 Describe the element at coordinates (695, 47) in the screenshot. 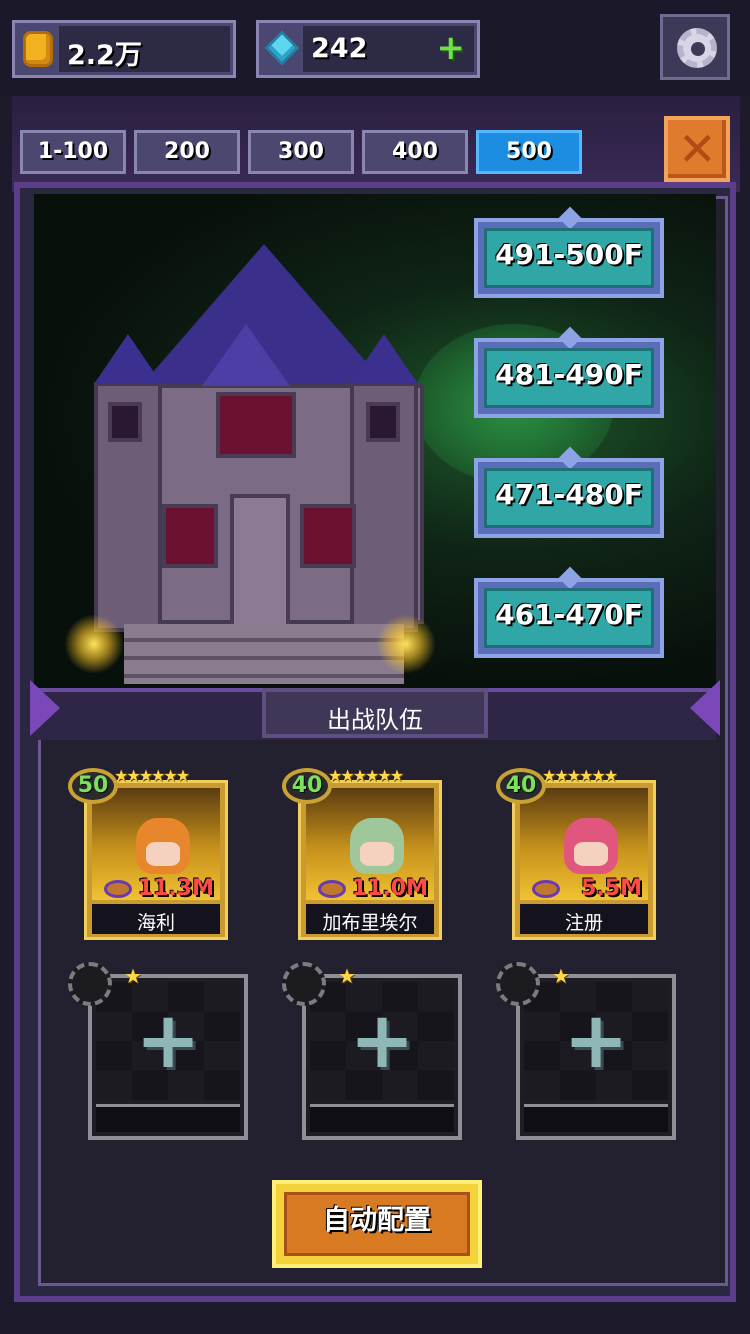

I see `settings-button` at that location.